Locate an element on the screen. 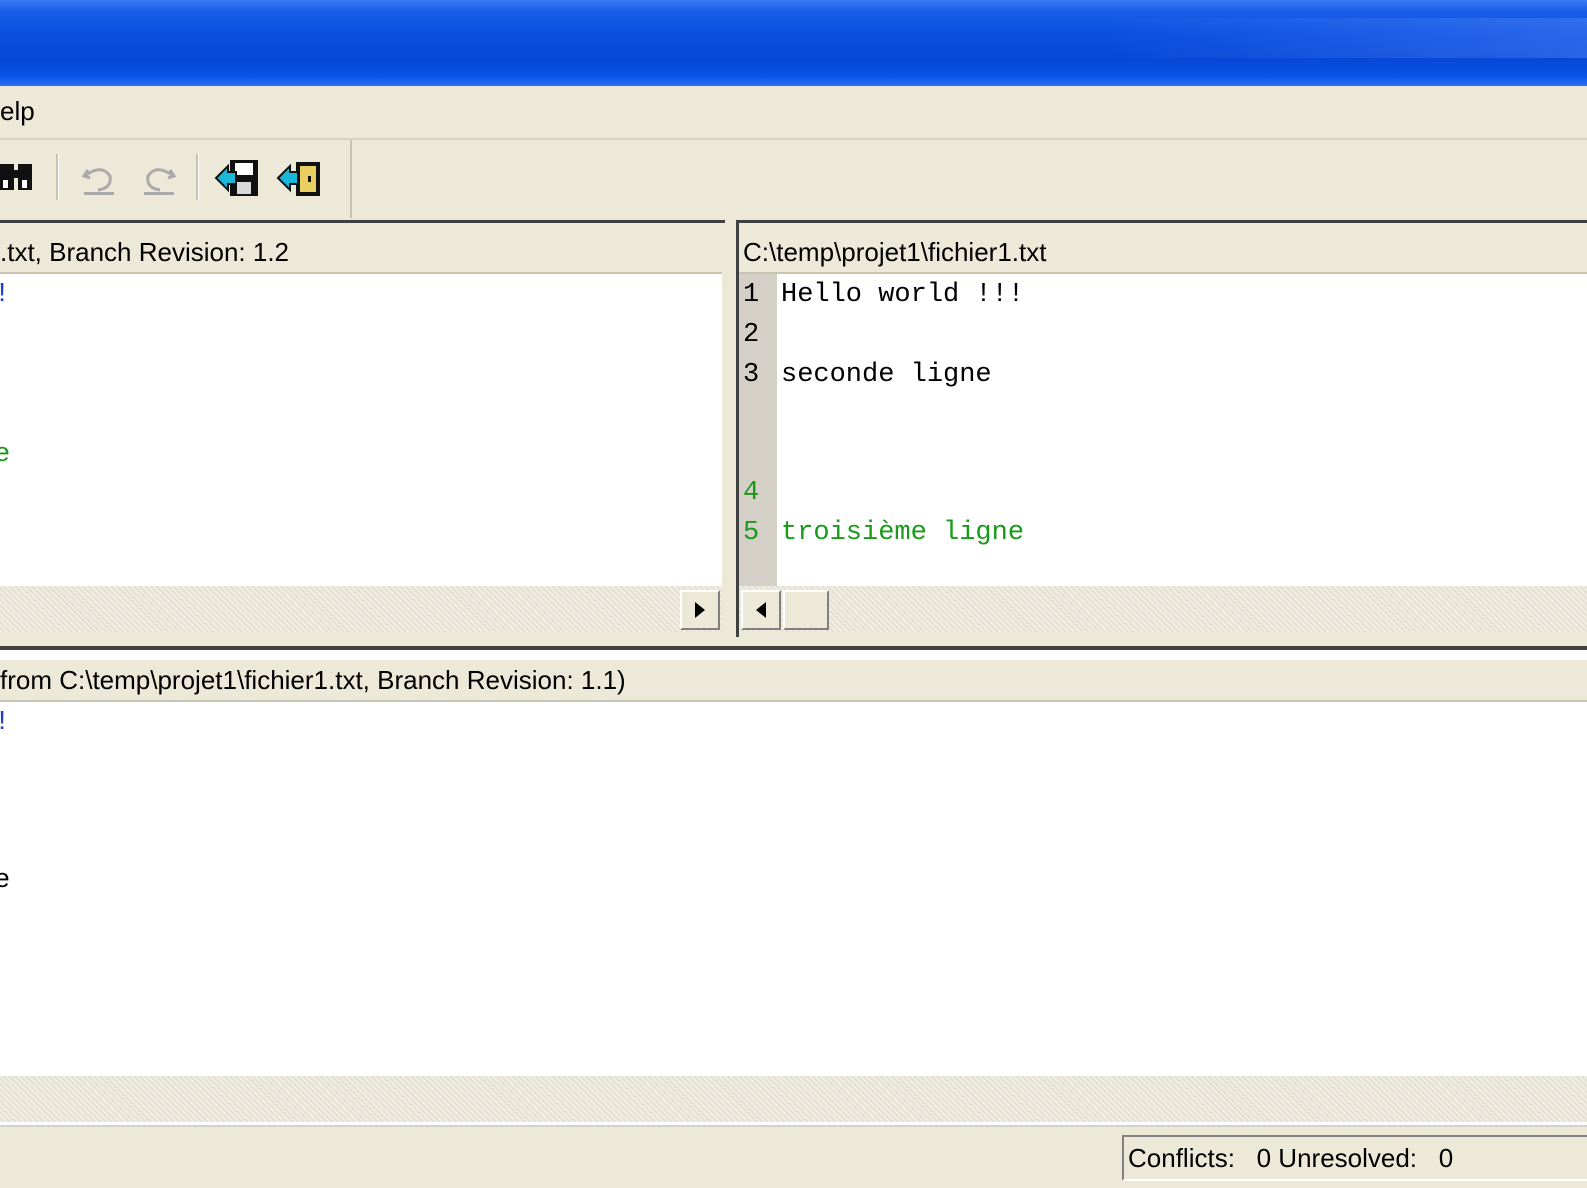 This screenshot has width=1587, height=1188. right-hscrollbar is located at coordinates (1163, 609).